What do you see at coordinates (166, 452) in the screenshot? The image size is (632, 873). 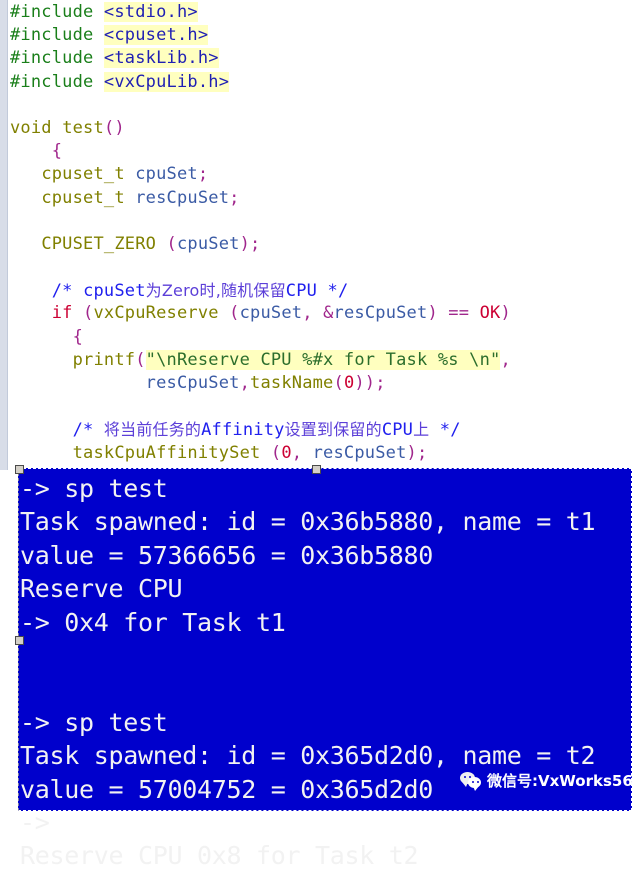 I see `code-token: taskCpuAffinitySet` at bounding box center [166, 452].